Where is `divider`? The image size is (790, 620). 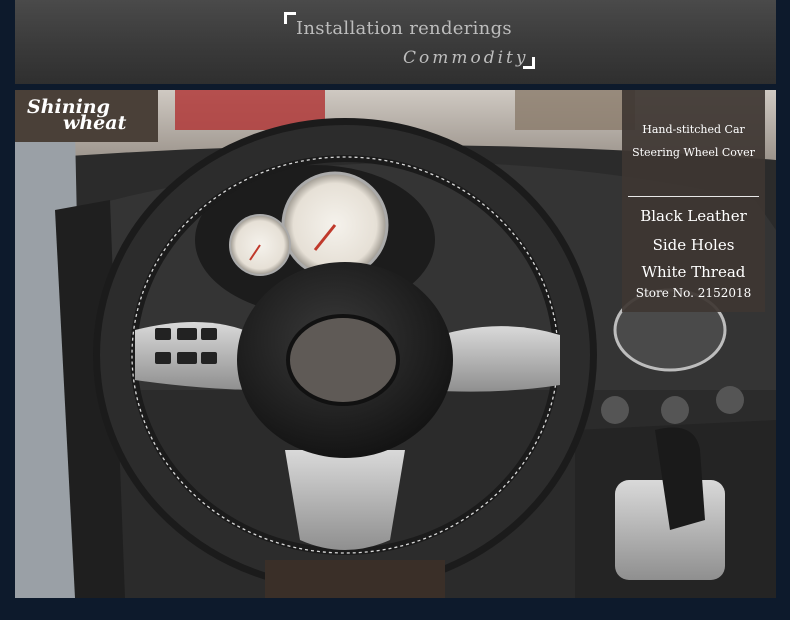 divider is located at coordinates (693, 196).